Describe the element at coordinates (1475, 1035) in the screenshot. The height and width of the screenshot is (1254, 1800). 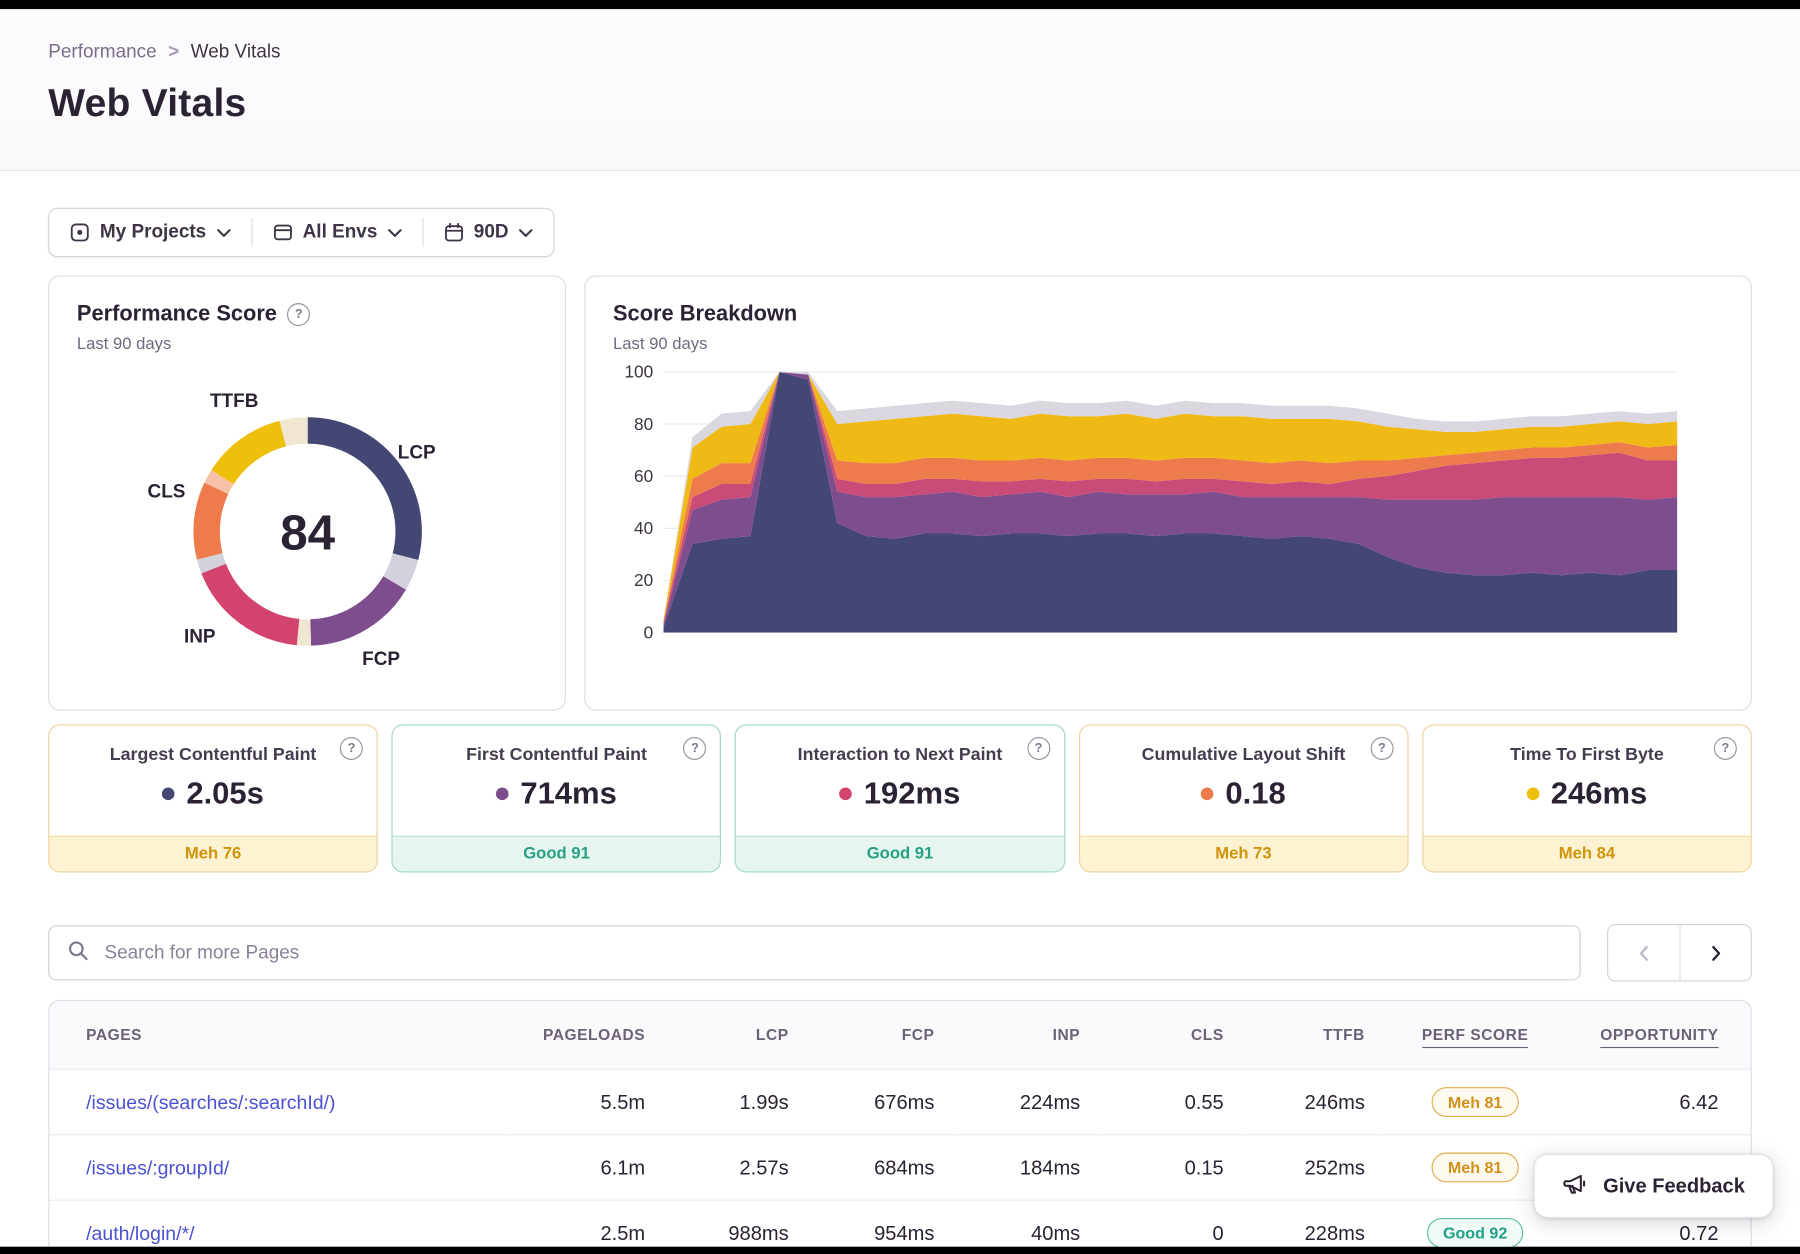
I see `column-header-perf-score: PERF SCORE` at that location.